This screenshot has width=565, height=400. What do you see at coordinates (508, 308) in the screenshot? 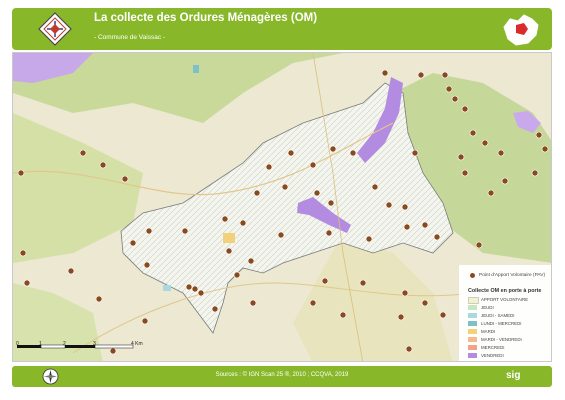
I see `legend-item: JEUDI` at bounding box center [508, 308].